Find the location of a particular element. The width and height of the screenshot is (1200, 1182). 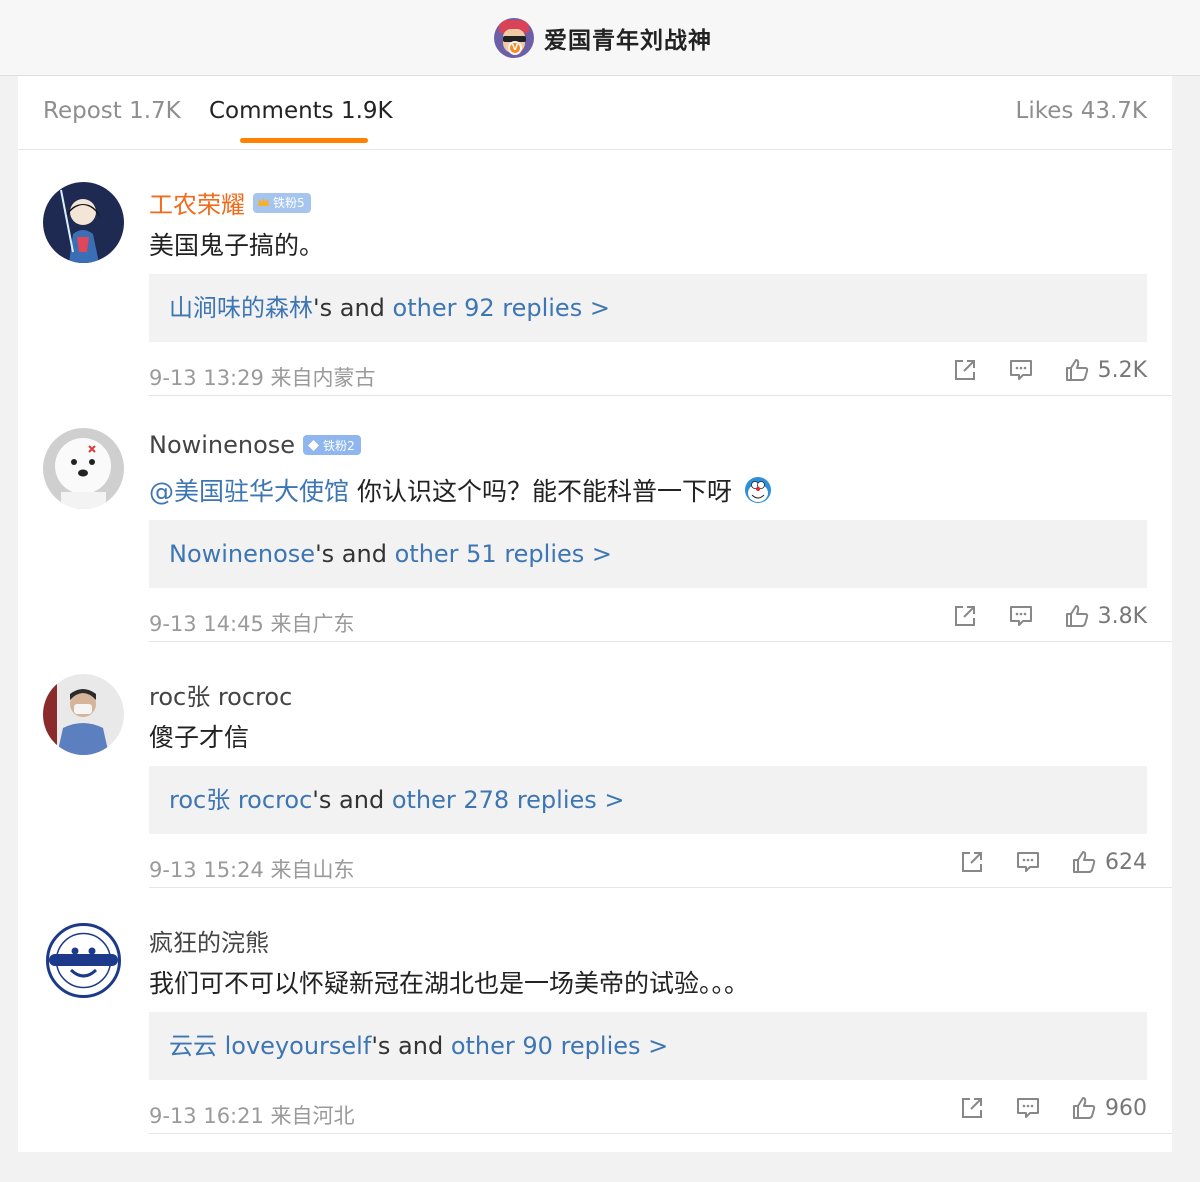

reply-user-link: Nowinenose is located at coordinates (242, 554).